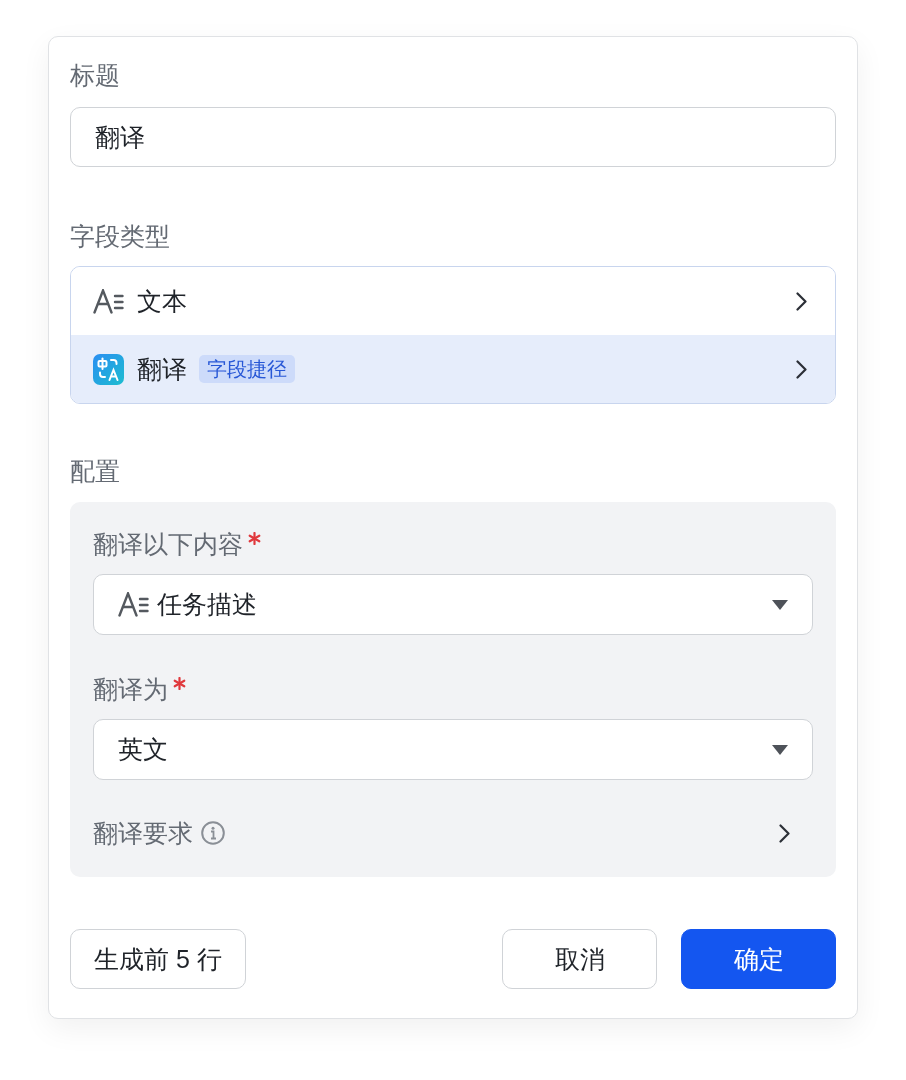 Image resolution: width=906 pixels, height=1080 pixels. I want to click on field-label: 翻译以下内容, so click(168, 544).